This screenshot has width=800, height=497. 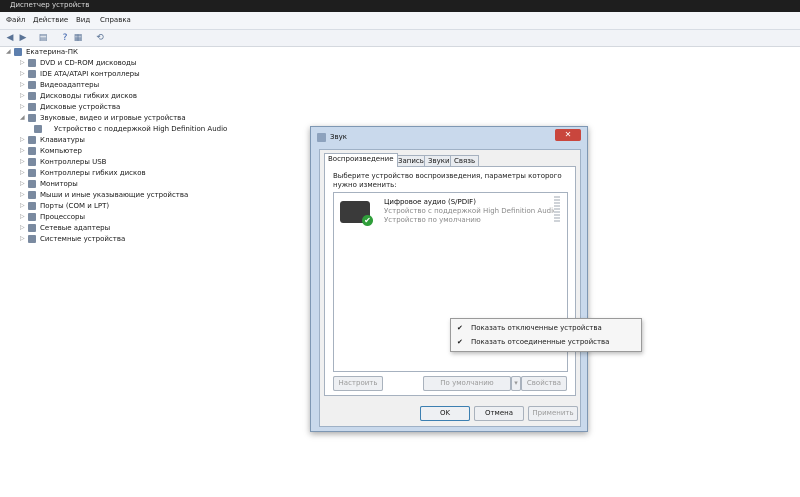 I want to click on dialog-caption: Звук, so click(x=449, y=137).